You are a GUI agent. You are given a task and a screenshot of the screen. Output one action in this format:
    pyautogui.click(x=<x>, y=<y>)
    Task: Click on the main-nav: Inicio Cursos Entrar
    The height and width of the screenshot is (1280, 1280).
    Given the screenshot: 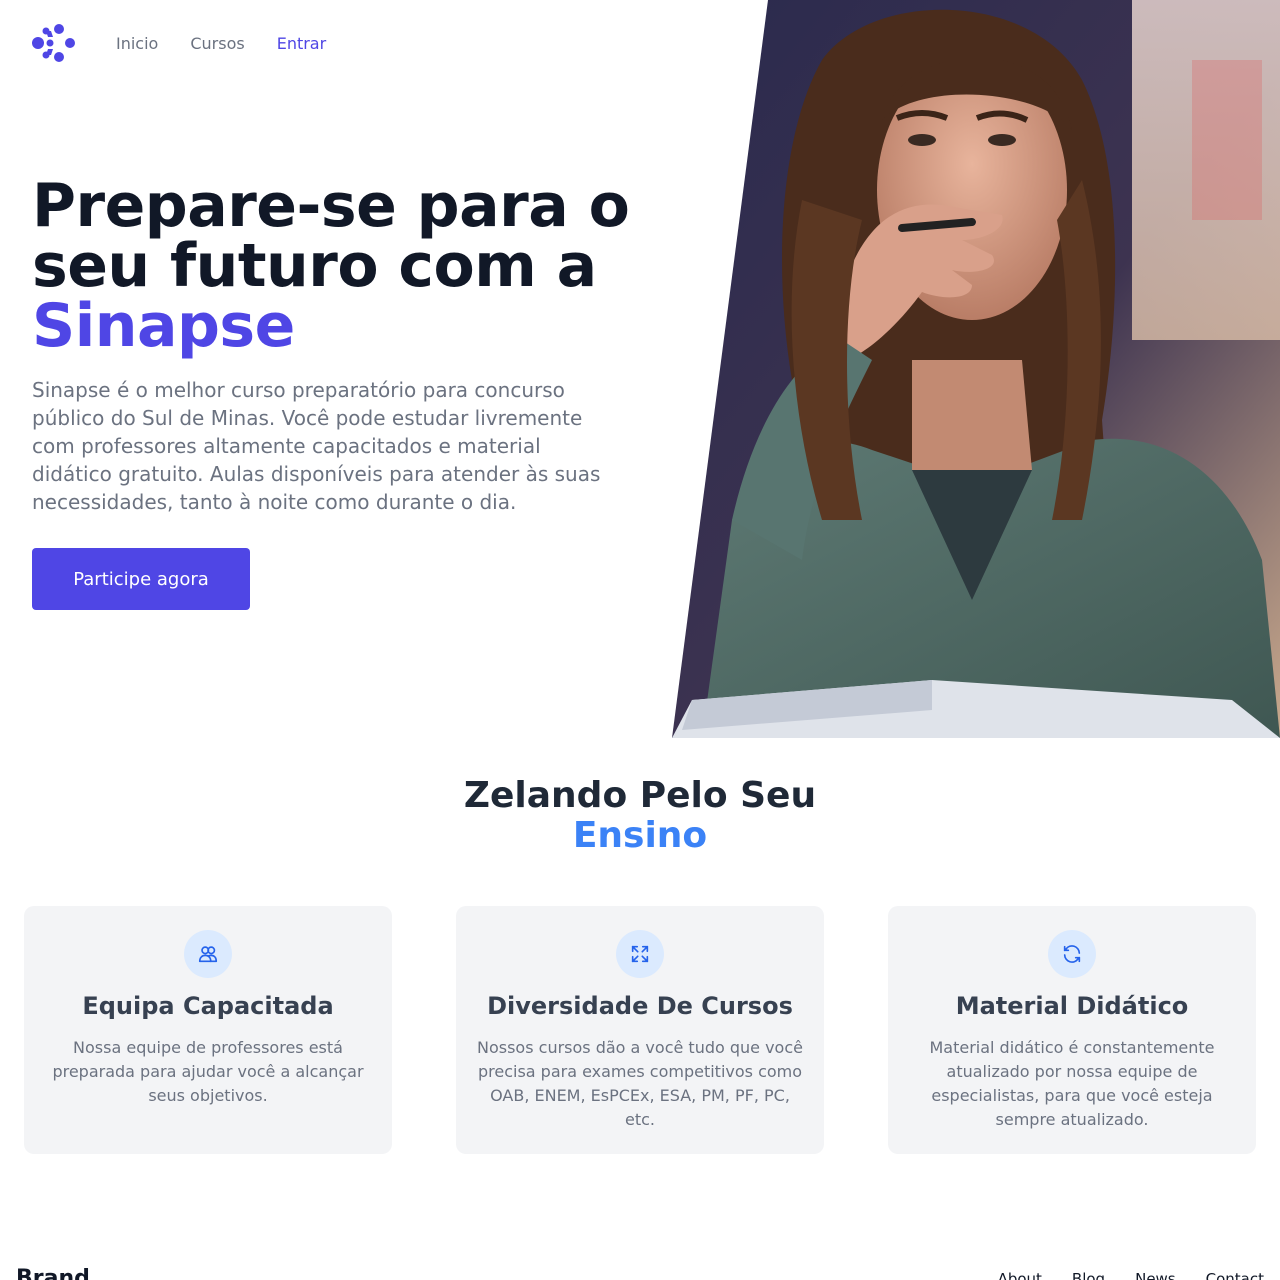 What is the action you would take?
    pyautogui.click(x=179, y=43)
    